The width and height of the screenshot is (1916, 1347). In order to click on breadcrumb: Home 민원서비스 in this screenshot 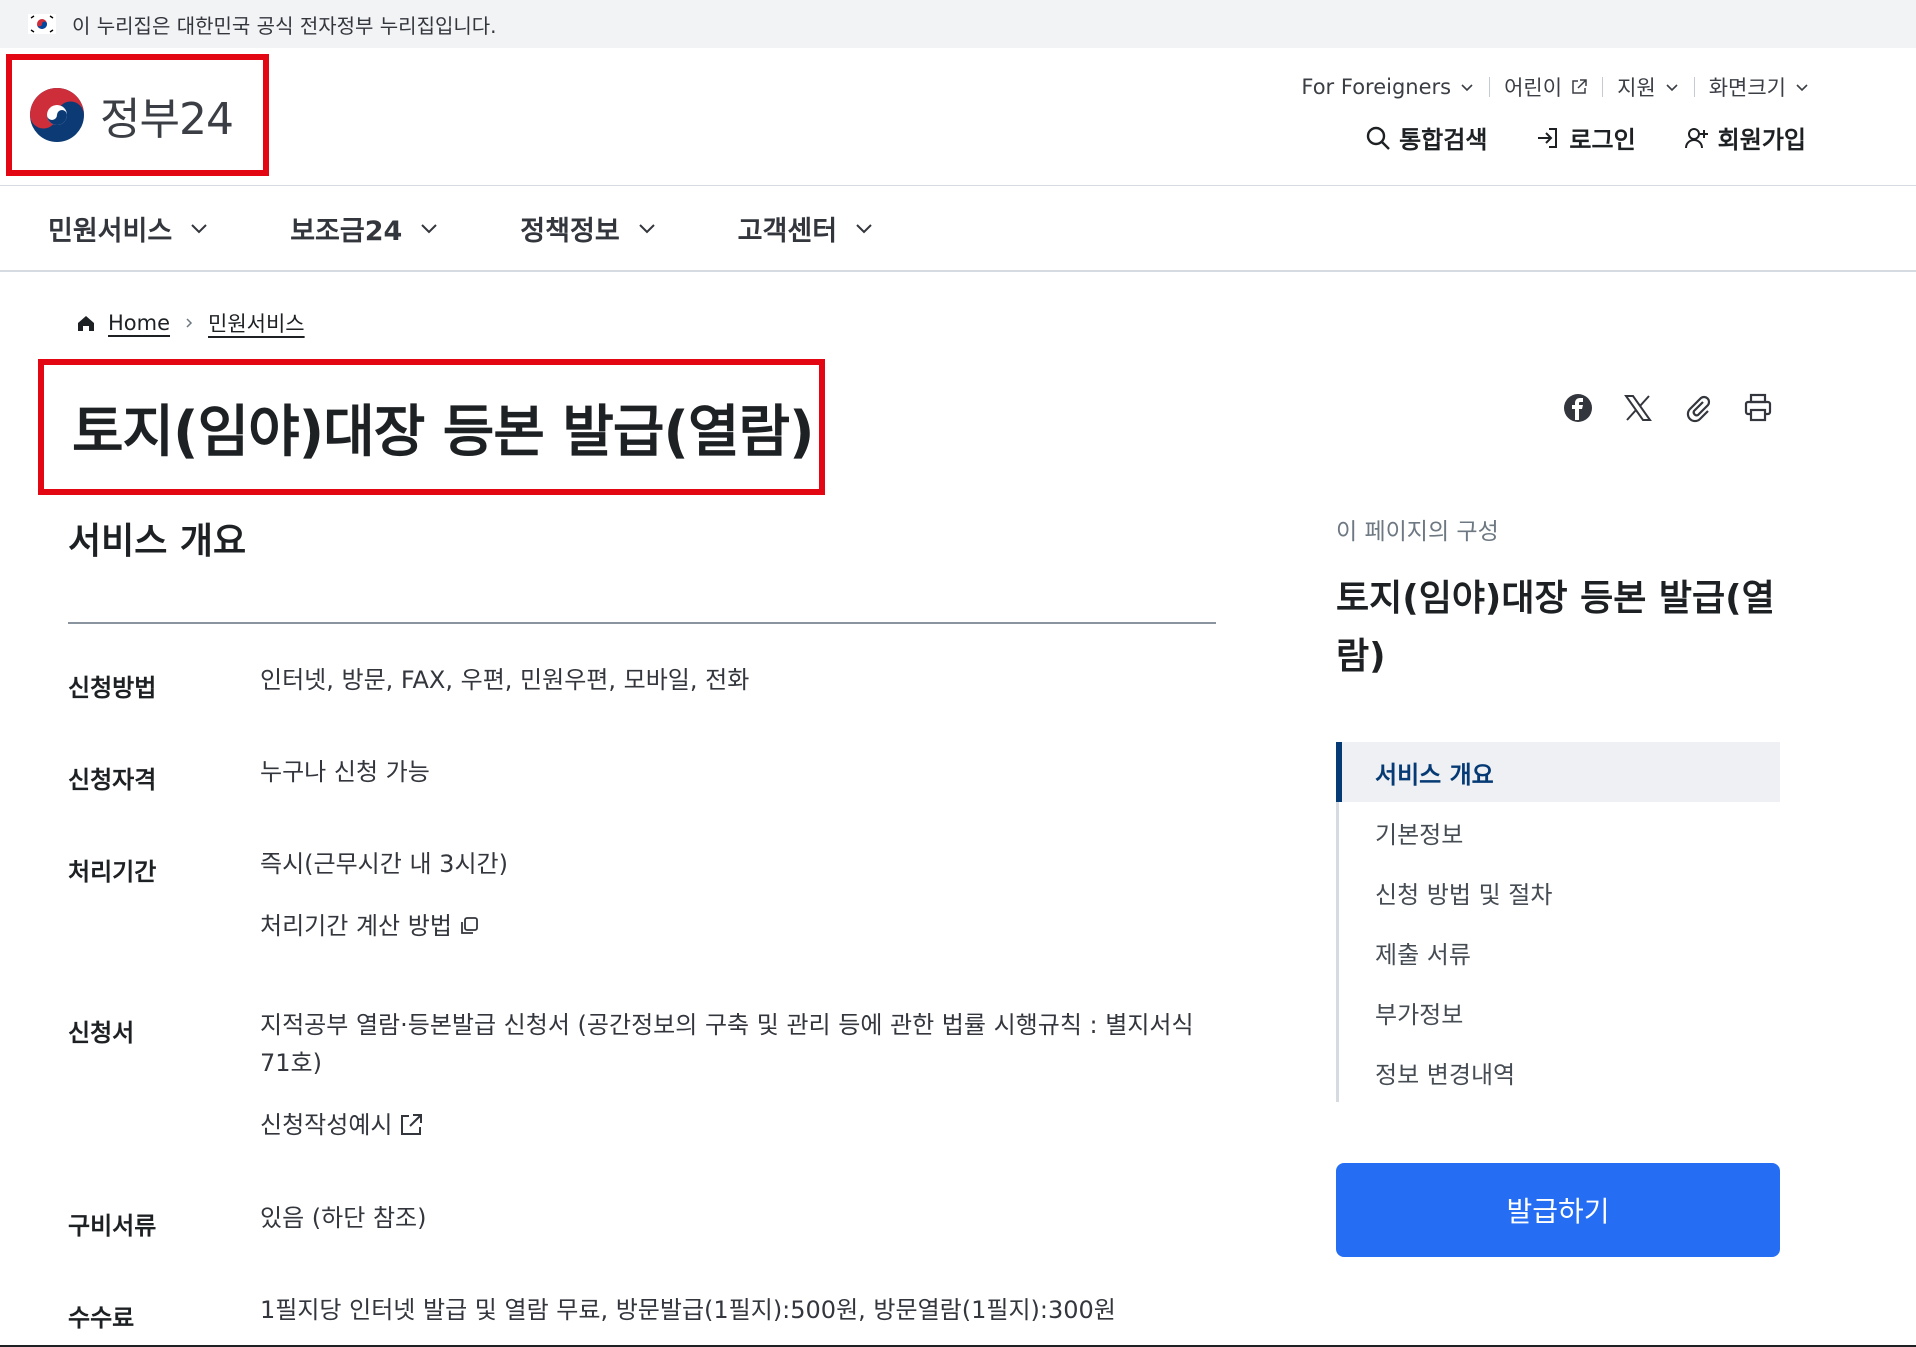, I will do `click(190, 323)`.